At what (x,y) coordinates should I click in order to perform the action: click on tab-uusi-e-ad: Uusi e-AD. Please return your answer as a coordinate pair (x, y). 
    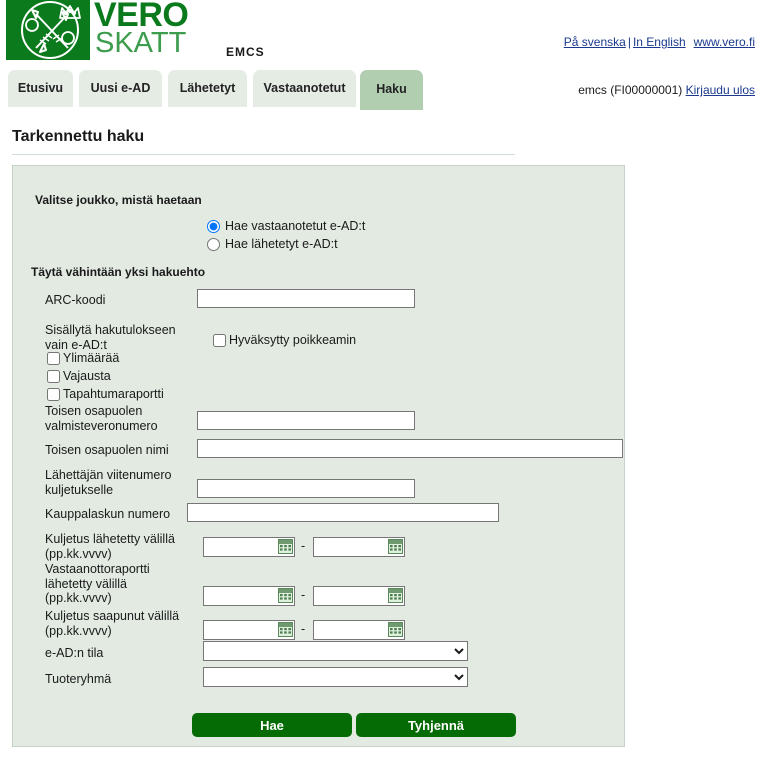
    Looking at the image, I should click on (120, 88).